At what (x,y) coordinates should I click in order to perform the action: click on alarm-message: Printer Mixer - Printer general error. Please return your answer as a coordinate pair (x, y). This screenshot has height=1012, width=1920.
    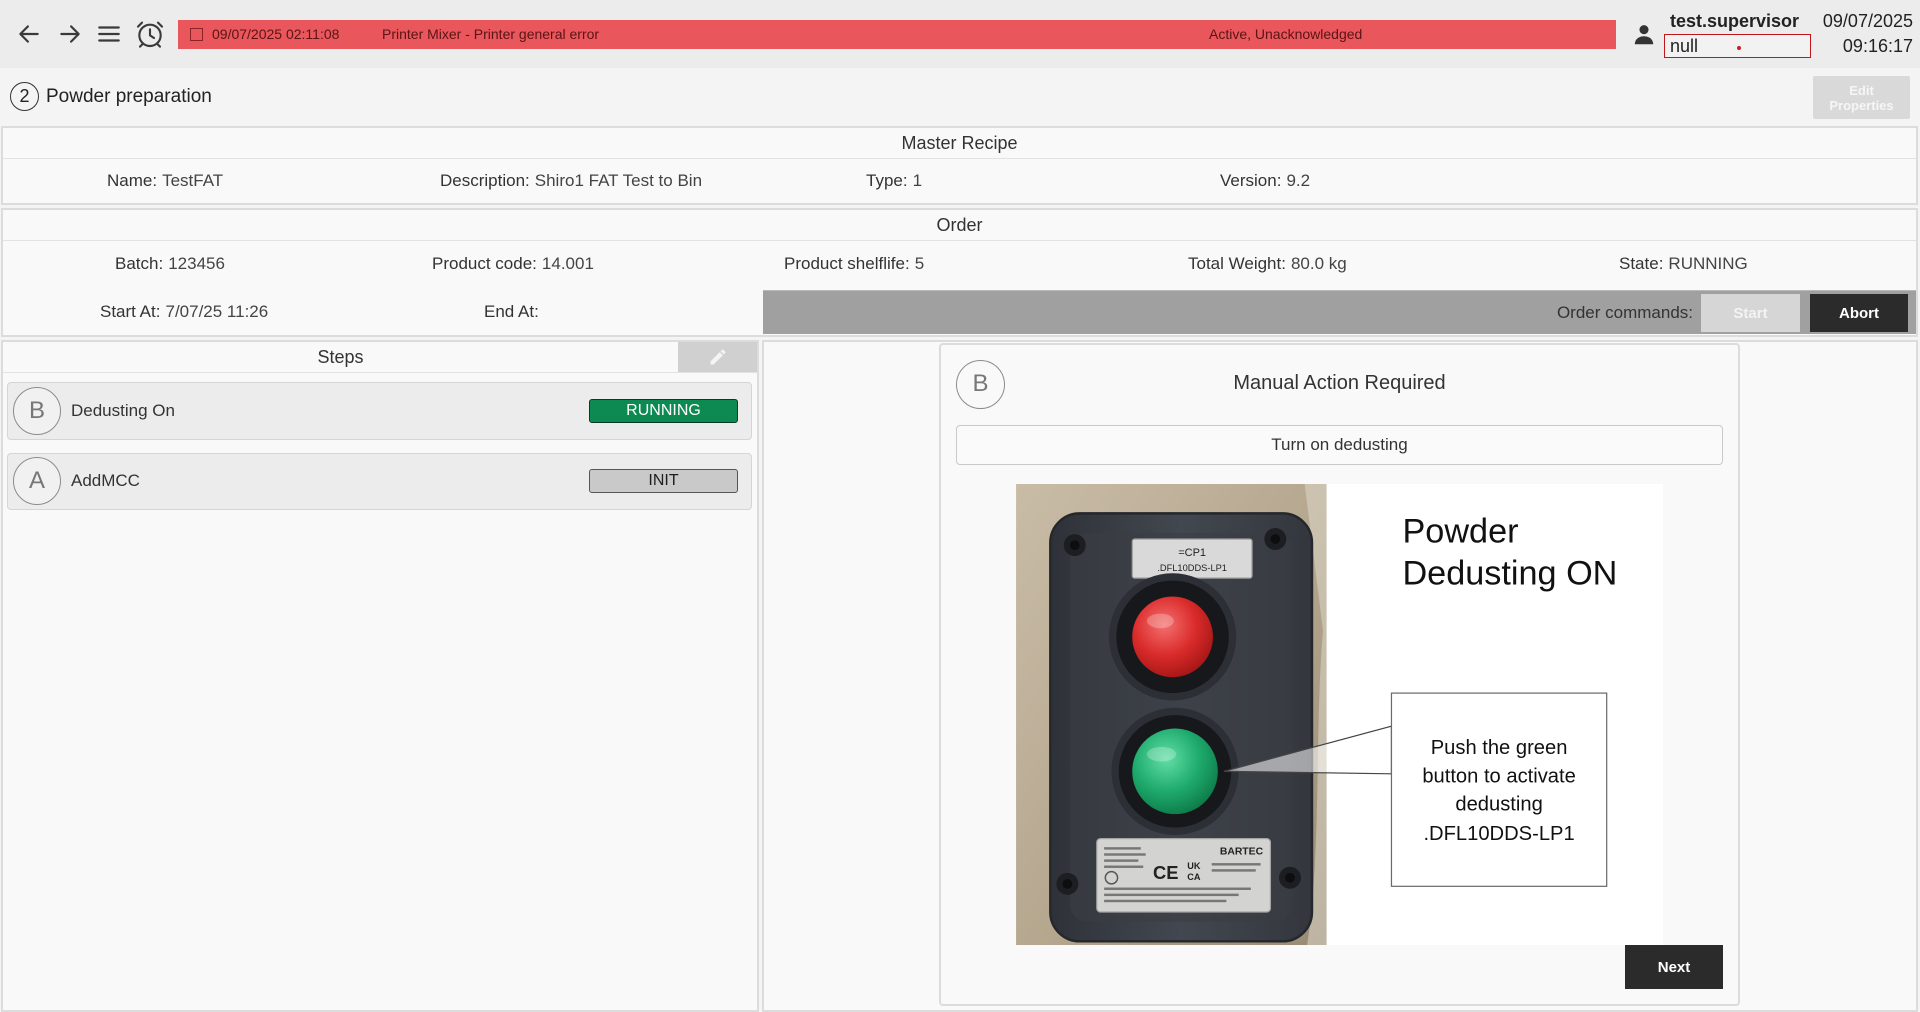
    Looking at the image, I should click on (491, 34).